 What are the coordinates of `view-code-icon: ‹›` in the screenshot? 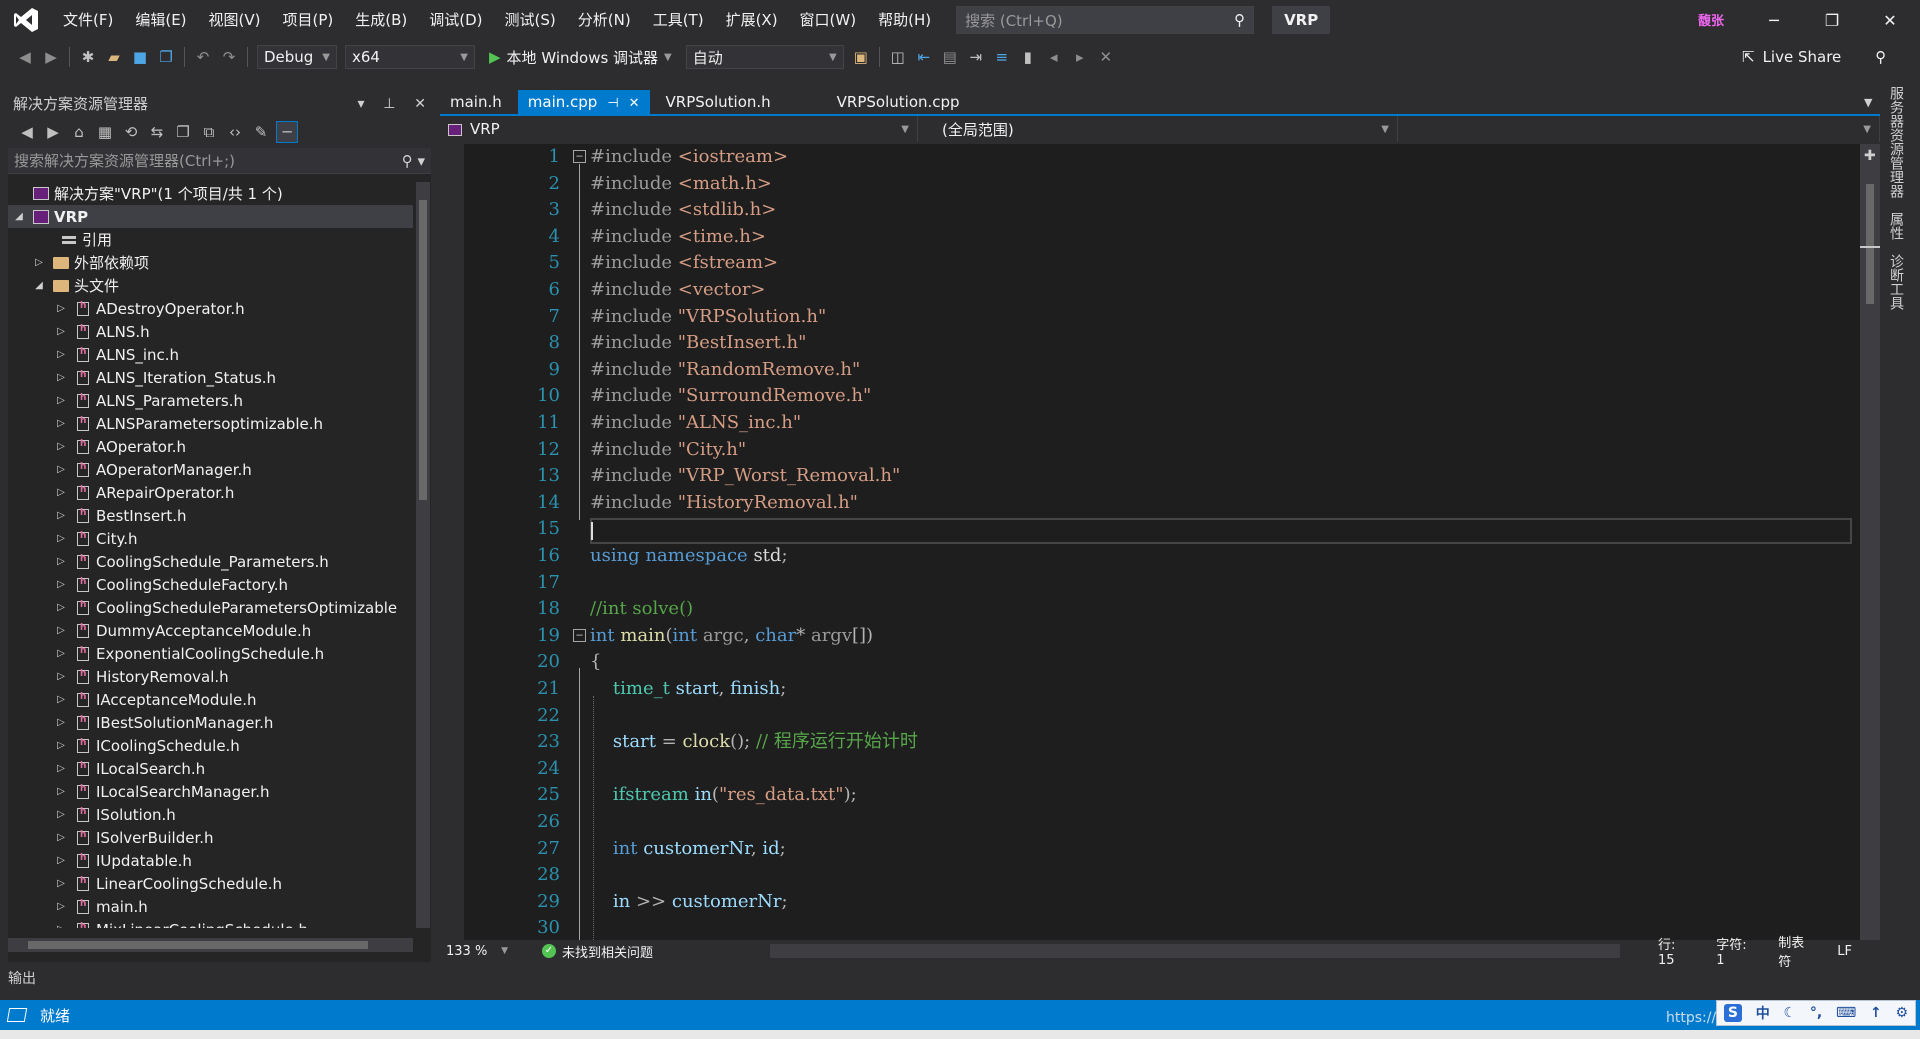 It's located at (235, 132).